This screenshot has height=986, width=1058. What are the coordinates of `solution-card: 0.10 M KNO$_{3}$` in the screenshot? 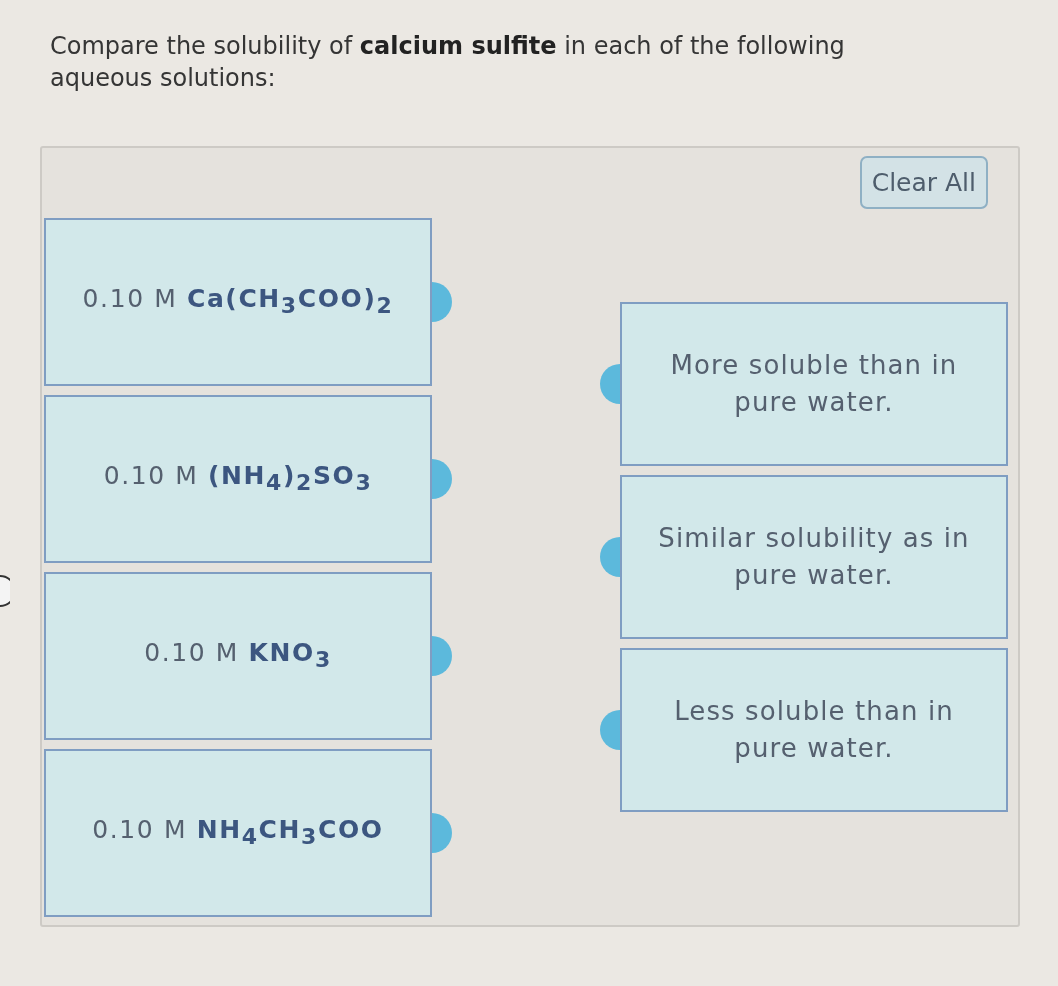 It's located at (238, 656).